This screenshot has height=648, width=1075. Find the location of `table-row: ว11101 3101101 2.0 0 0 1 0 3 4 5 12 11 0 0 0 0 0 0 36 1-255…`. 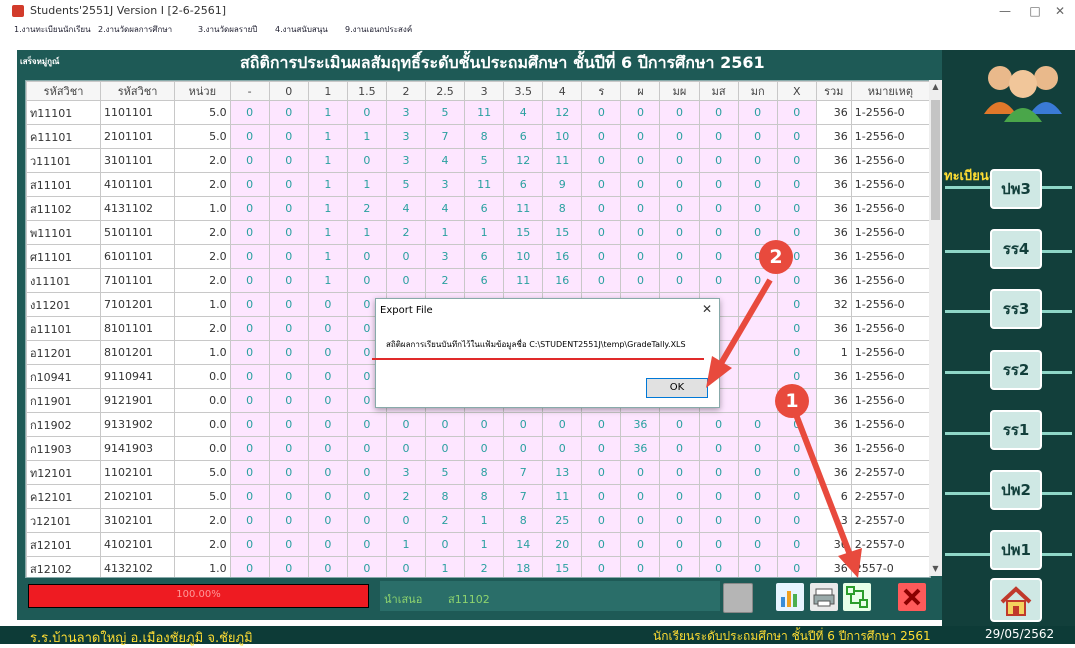

table-row: ว11101 3101101 2.0 0 0 1 0 3 4 5 12 11 0 0 0 0 0 0 36 1-255… is located at coordinates (478, 160).